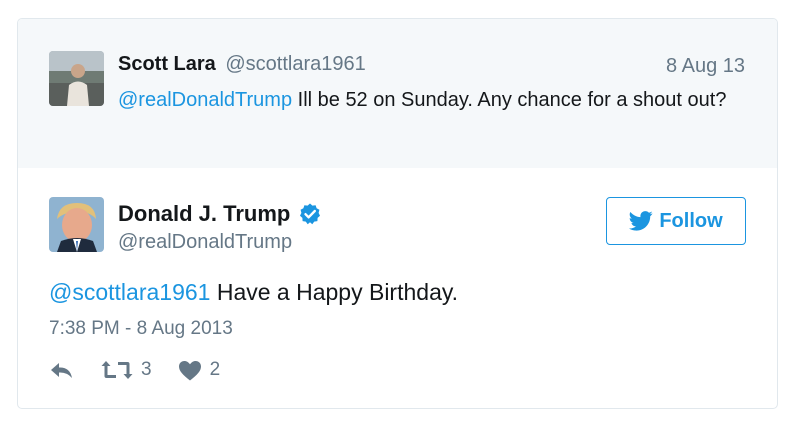  Describe the element at coordinates (705, 66) in the screenshot. I see `reply-date: 8 Aug 13` at that location.